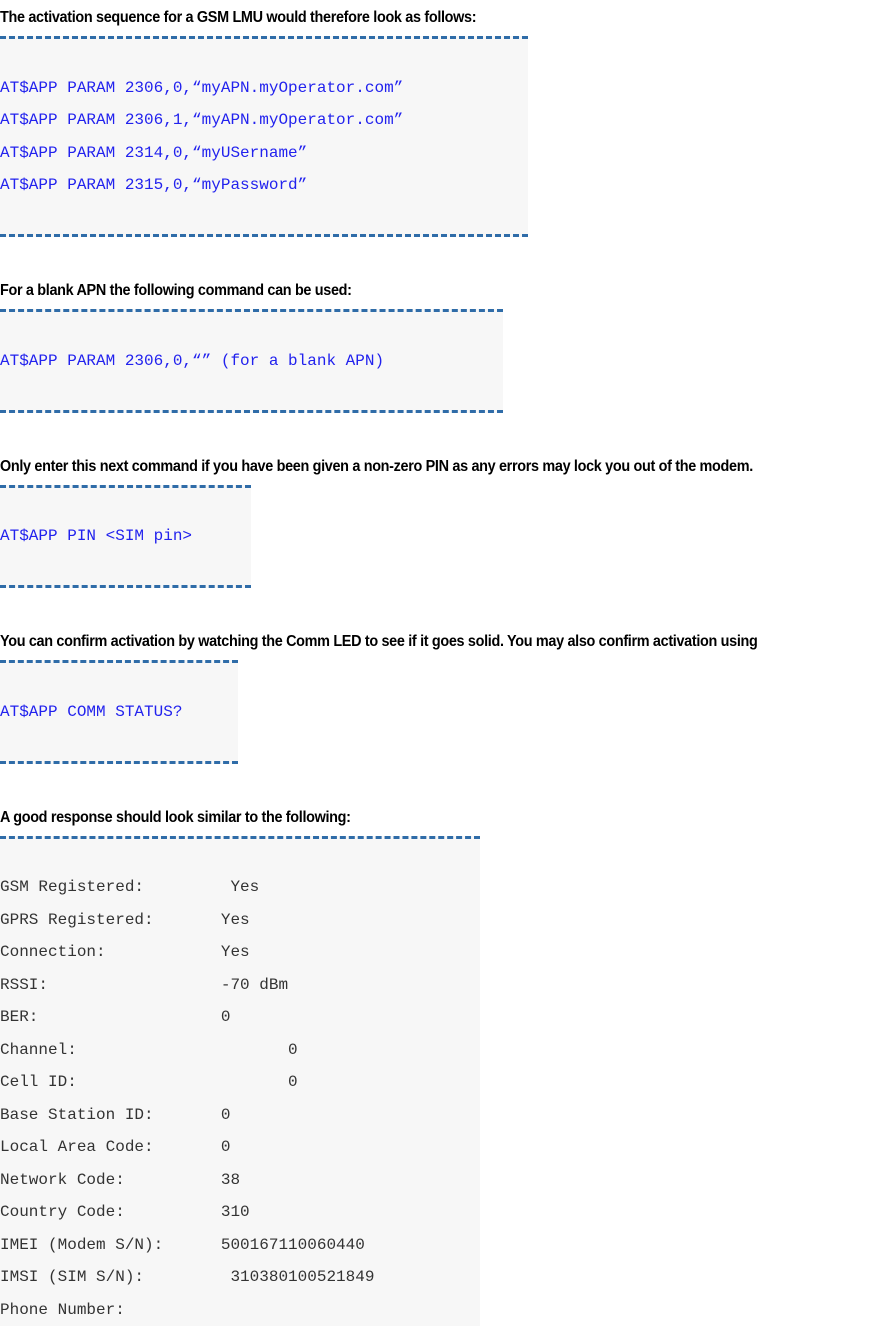 The width and height of the screenshot is (880, 1326). What do you see at coordinates (240, 920) in the screenshot?
I see `status-row-gprs-registered: GPRS Registered: Yes` at bounding box center [240, 920].